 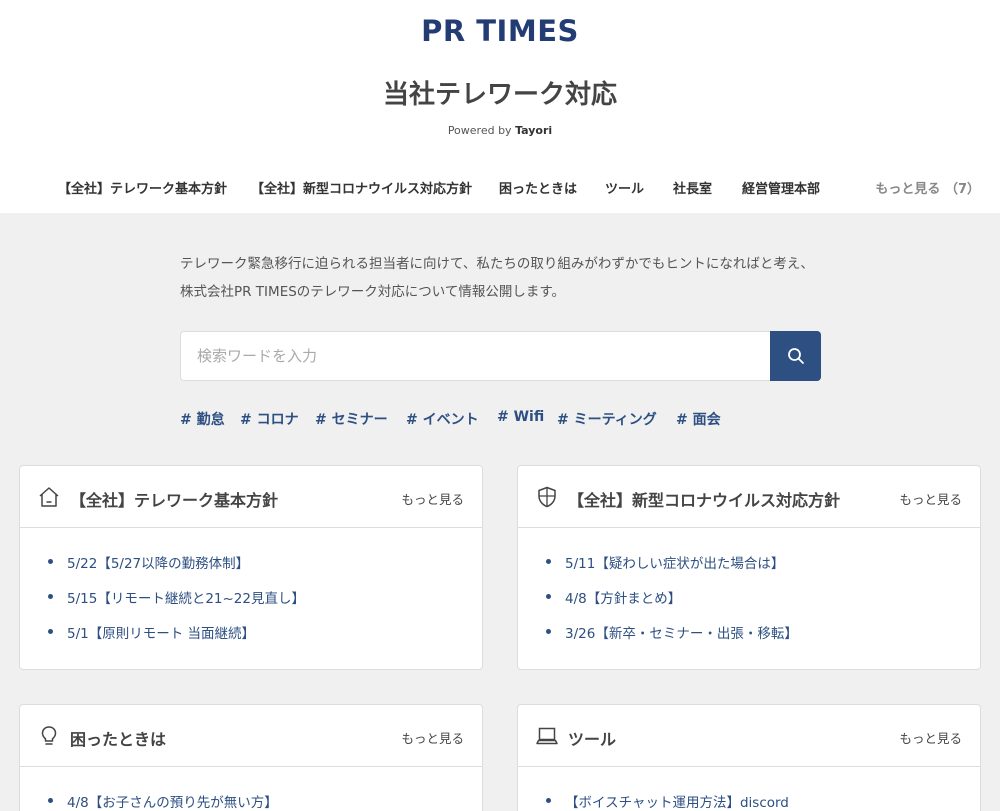 I want to click on search-button, so click(x=795, y=356).